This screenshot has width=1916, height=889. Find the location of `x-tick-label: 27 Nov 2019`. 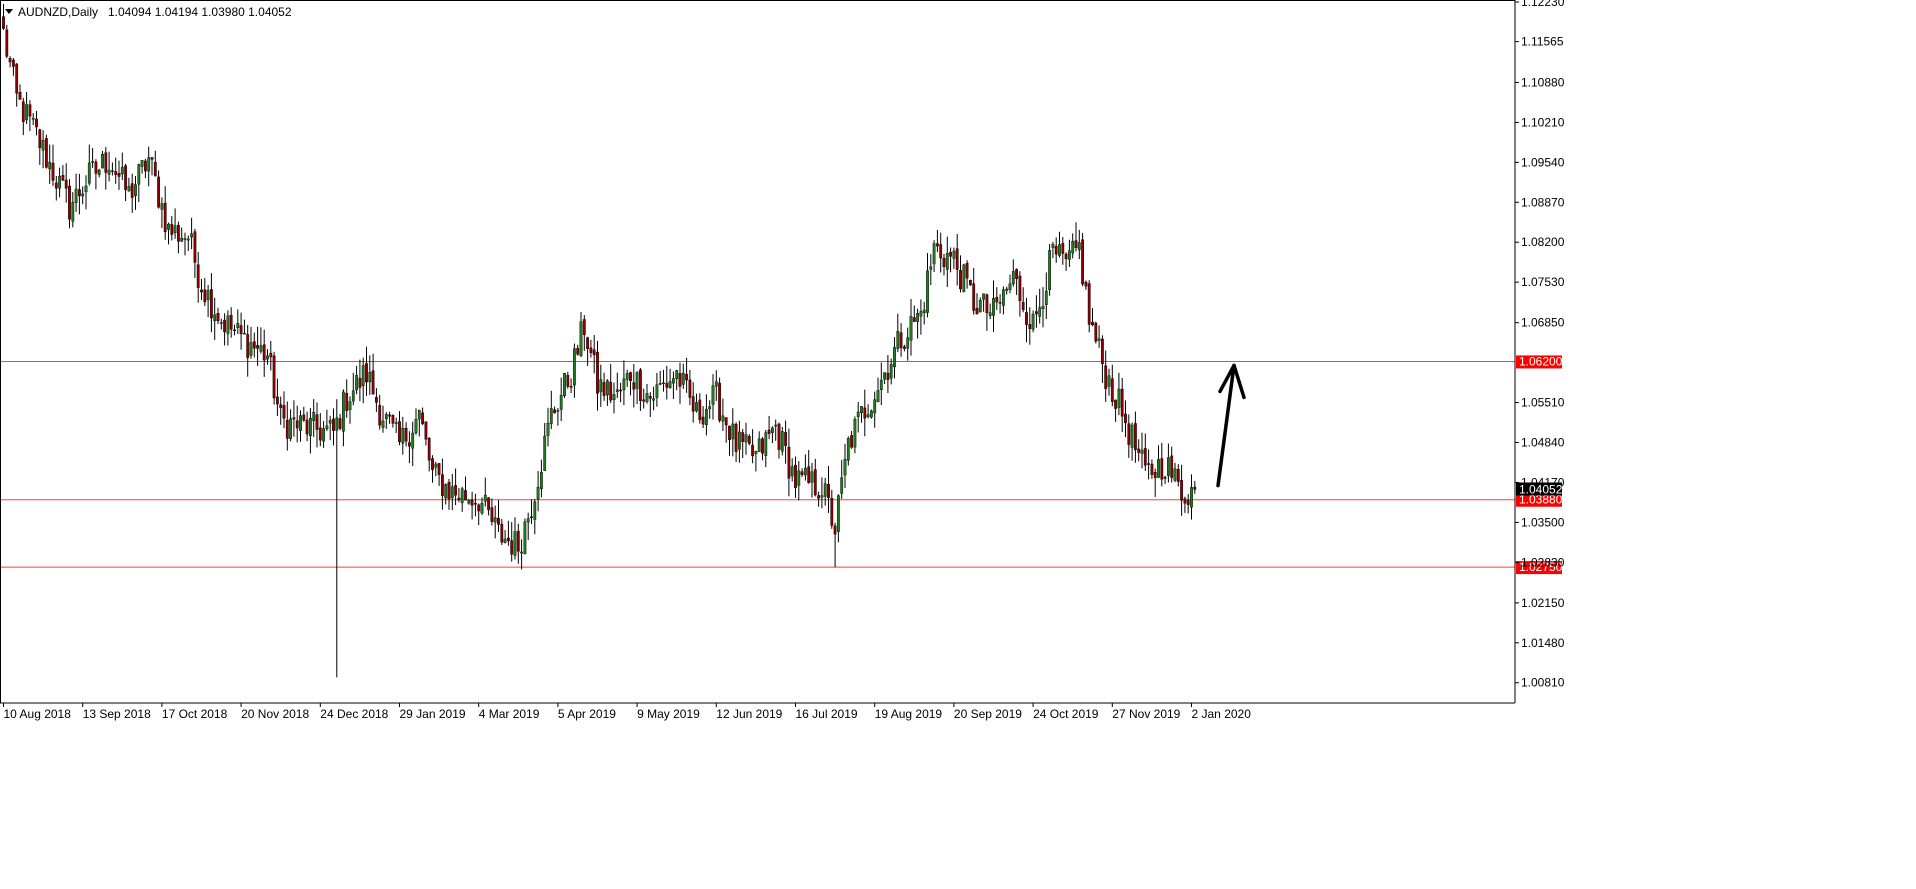

x-tick-label: 27 Nov 2019 is located at coordinates (1146, 714).